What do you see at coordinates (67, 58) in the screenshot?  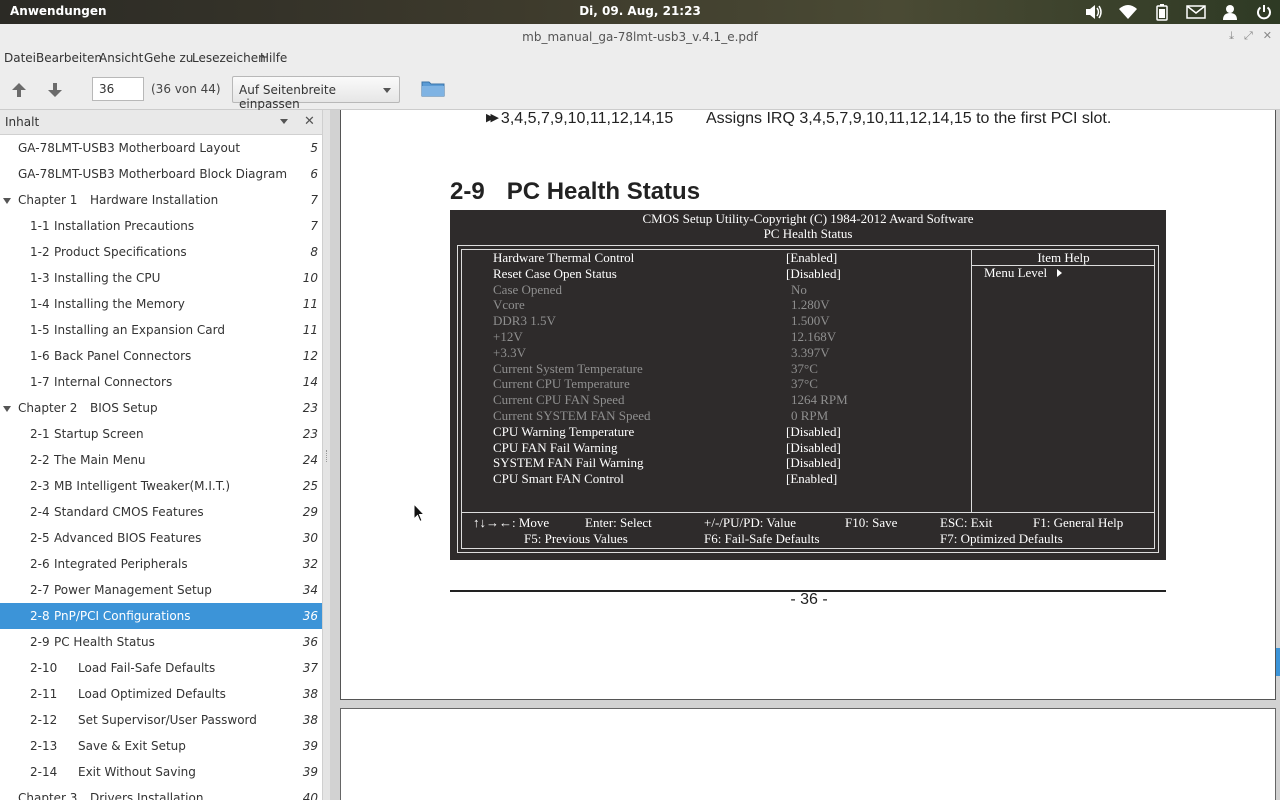 I see `menu-bearbeiten: Bearbeiten` at bounding box center [67, 58].